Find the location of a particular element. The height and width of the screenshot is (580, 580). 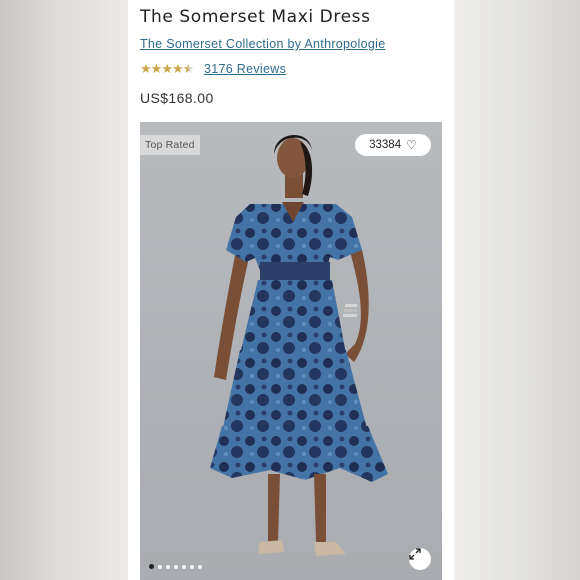

carousel-dots is located at coordinates (175, 566).